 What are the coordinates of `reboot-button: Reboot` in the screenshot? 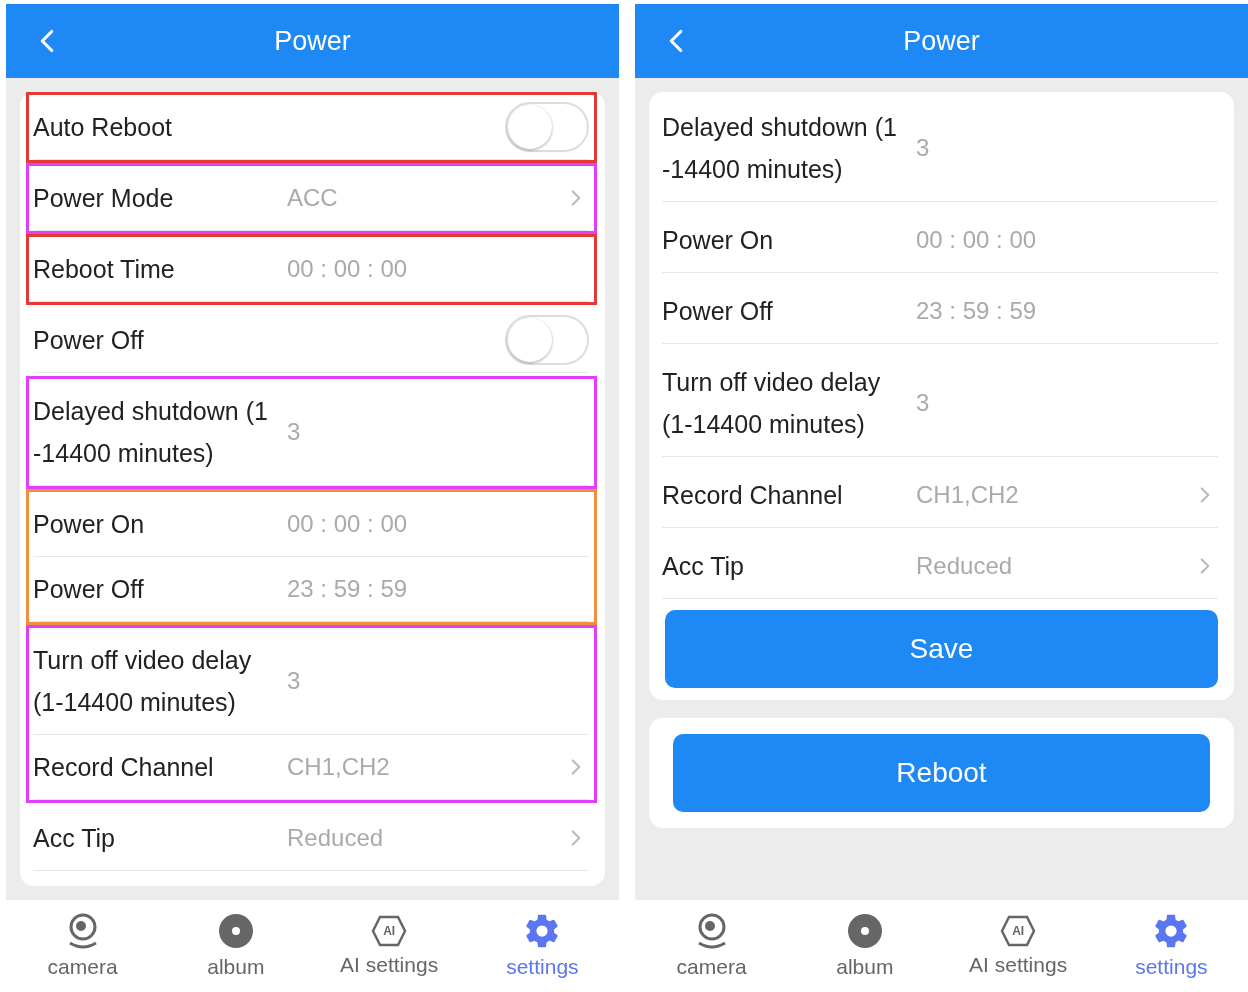 It's located at (941, 773).